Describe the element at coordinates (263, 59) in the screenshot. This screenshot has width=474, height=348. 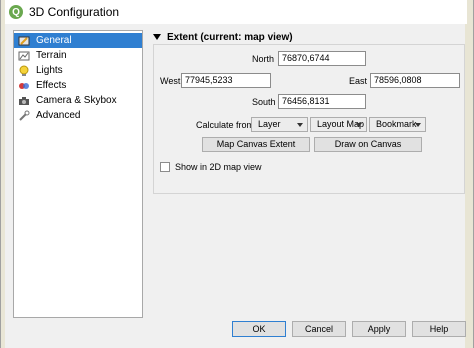
I see `north-label: North` at that location.